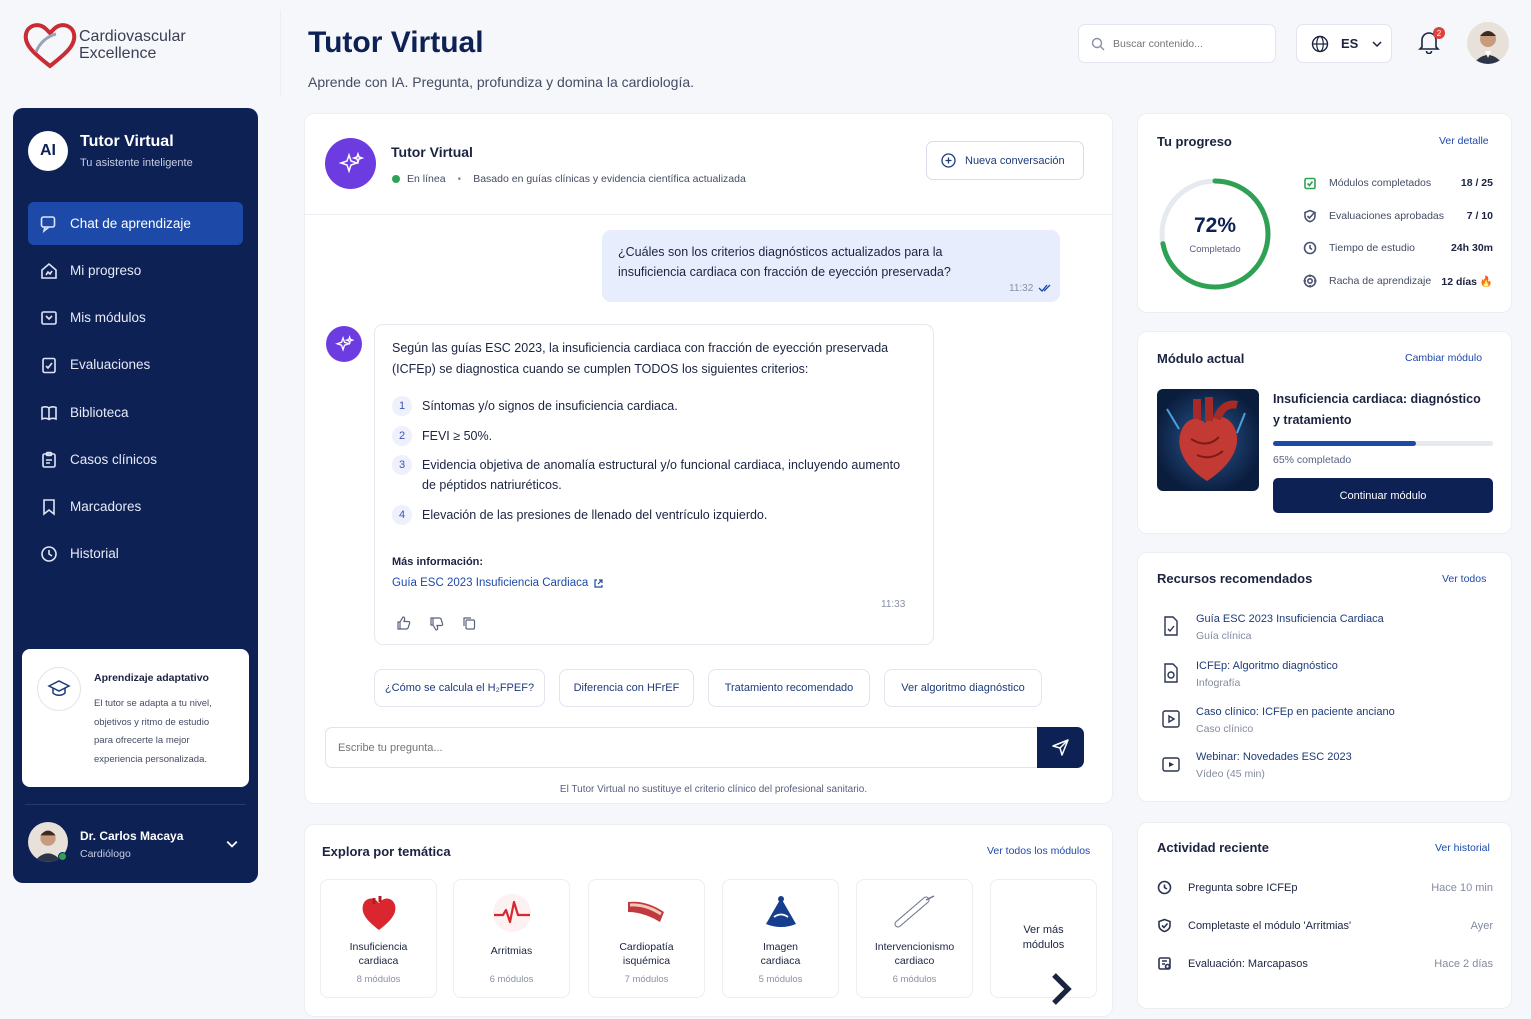 This screenshot has height=1019, width=1531. I want to click on more-info-link: Guía ESC 2023 Insuficiencia Cardiaca, so click(498, 583).